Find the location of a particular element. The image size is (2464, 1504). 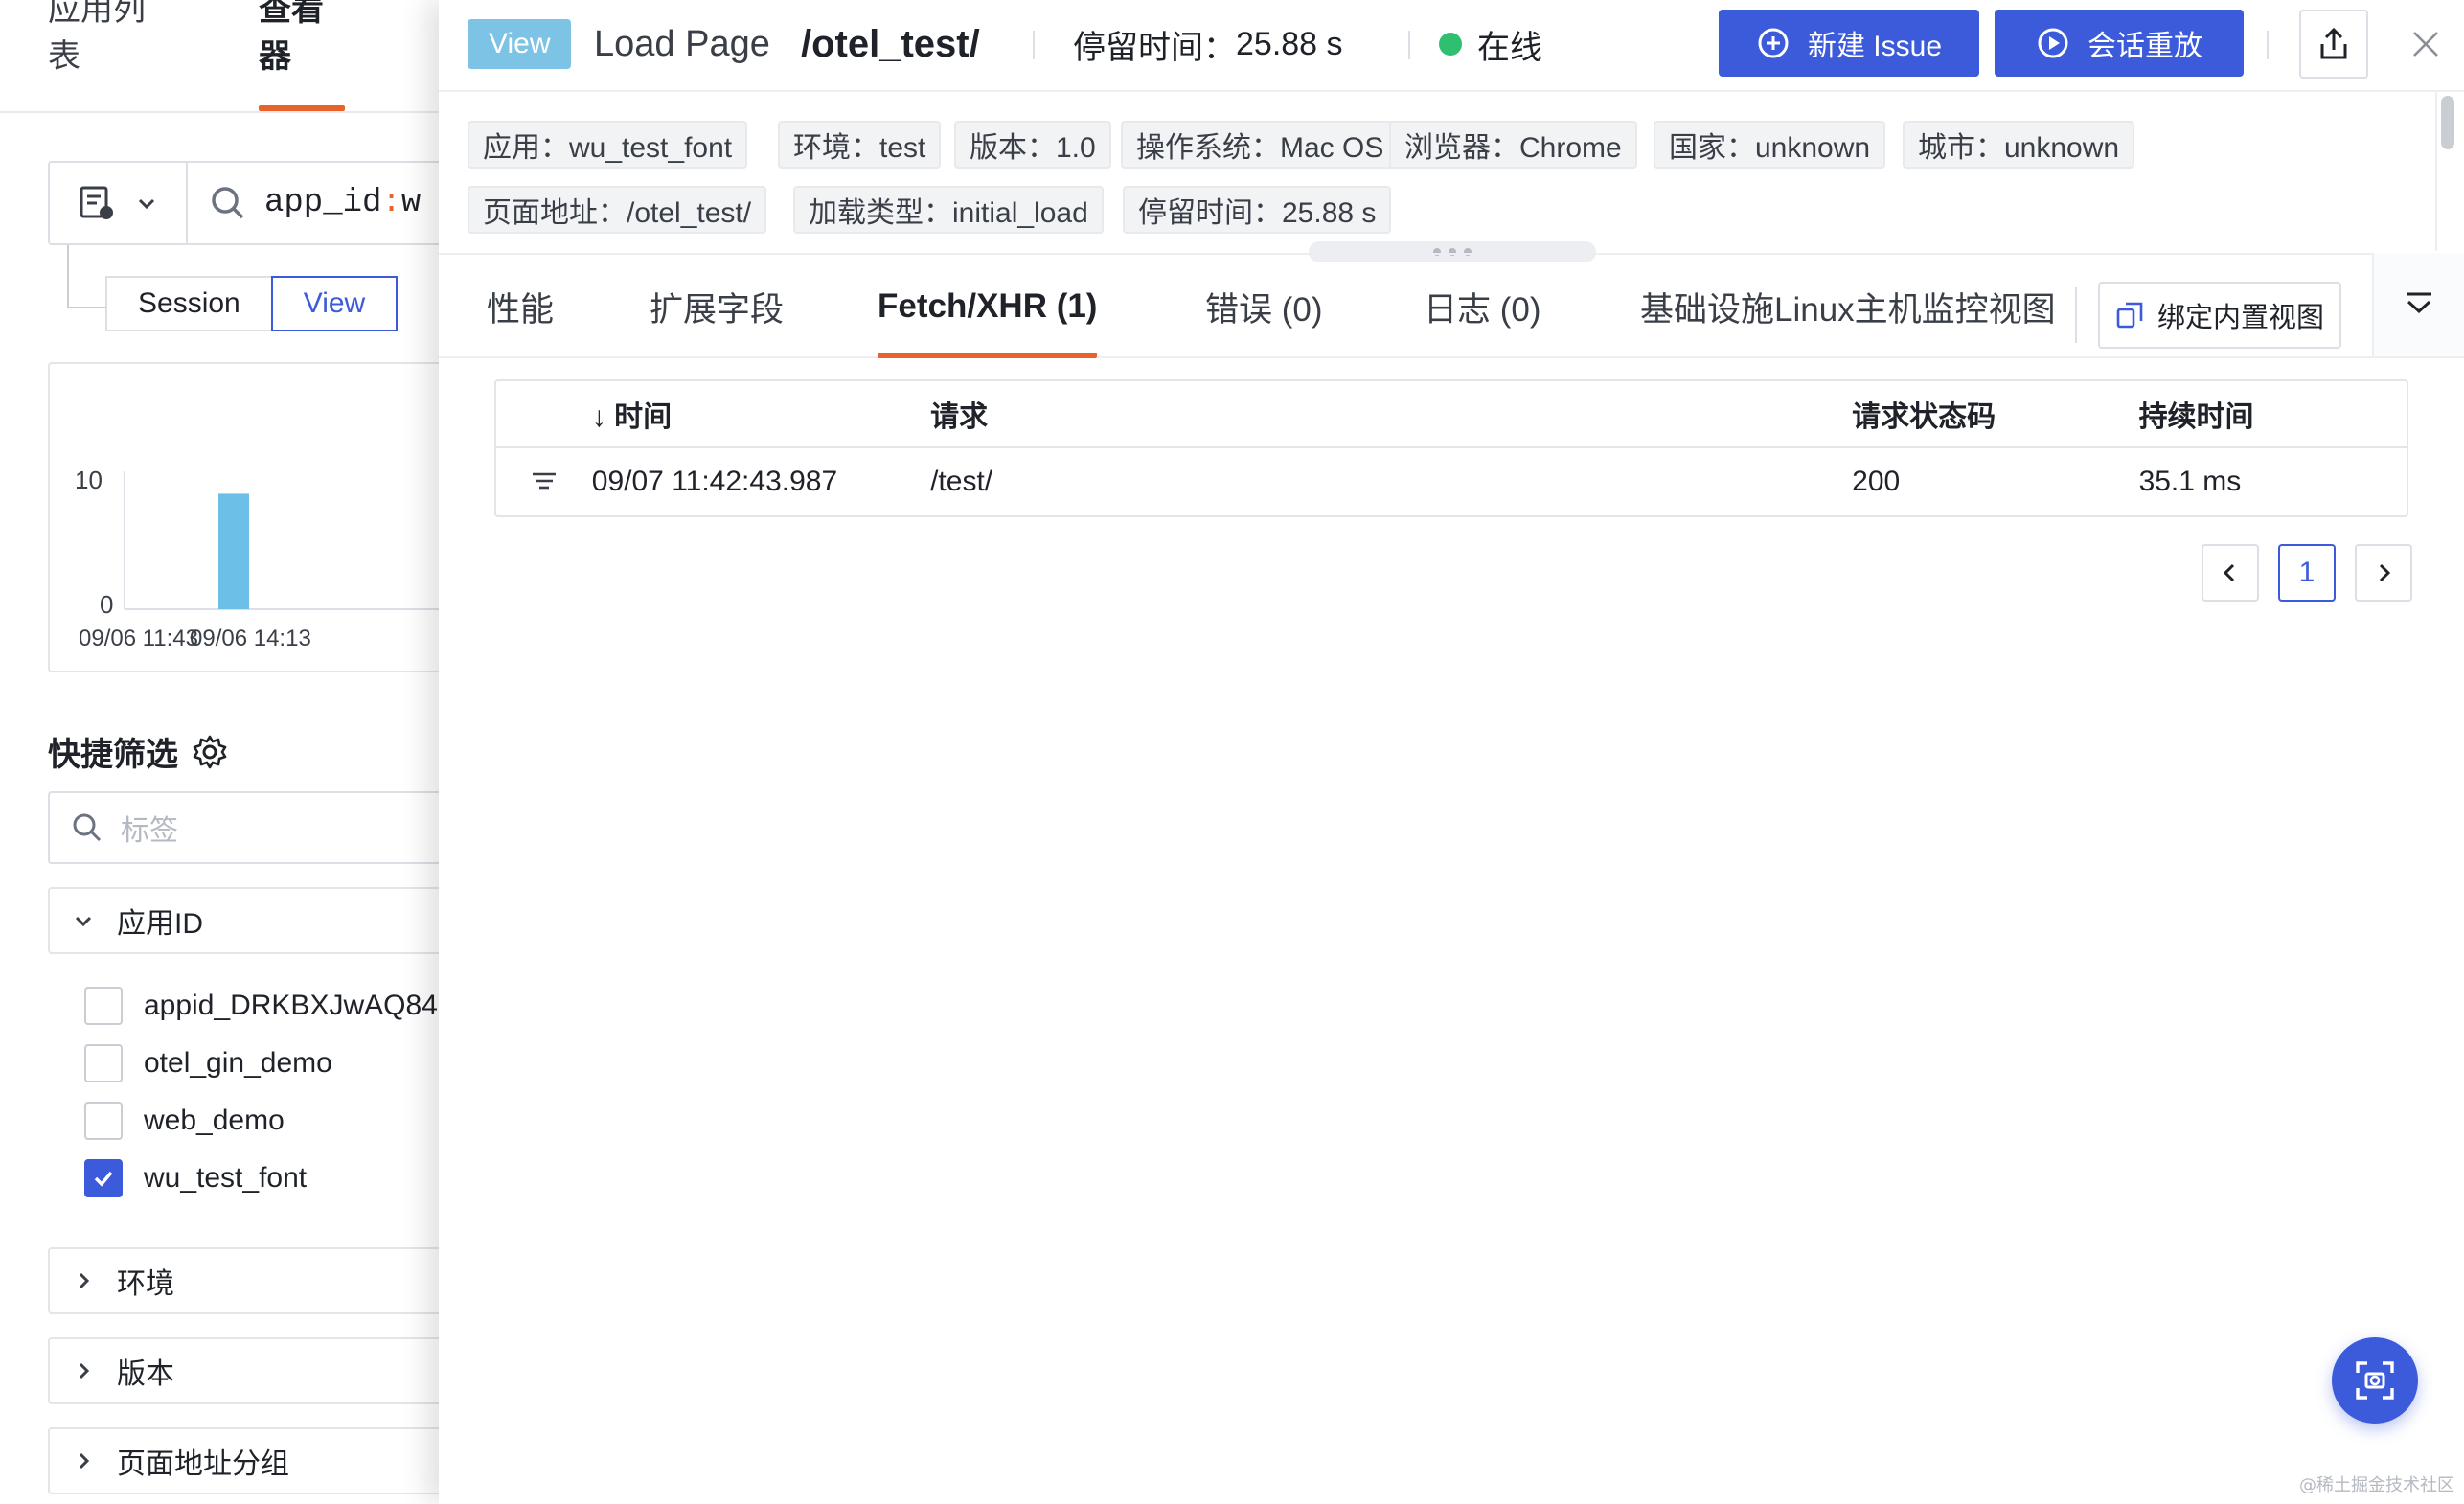

gear-icon is located at coordinates (210, 752).